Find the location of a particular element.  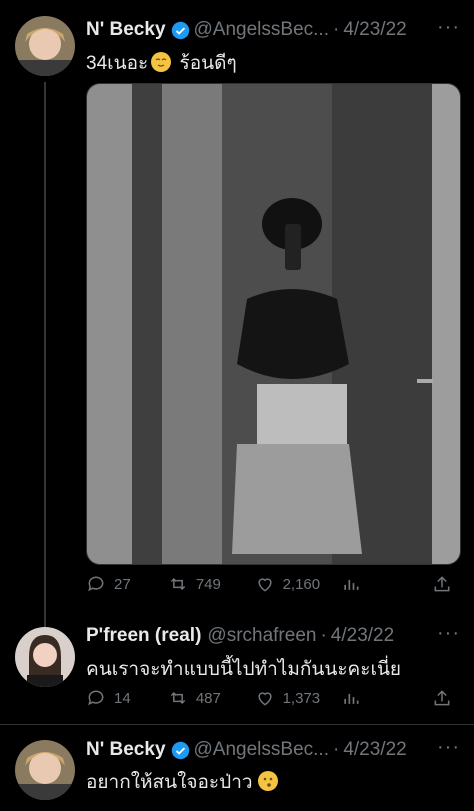

tweet-text-part: อยากให้สนใจอะป่าว is located at coordinates (169, 782).